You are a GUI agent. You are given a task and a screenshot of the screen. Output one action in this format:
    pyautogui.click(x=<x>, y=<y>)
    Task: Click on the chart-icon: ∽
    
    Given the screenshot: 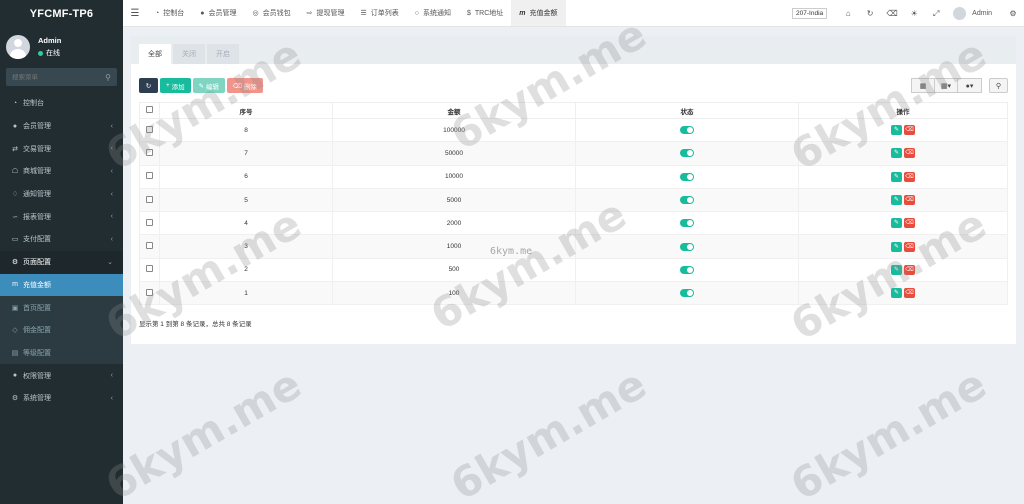 What is the action you would take?
    pyautogui.click(x=15, y=217)
    